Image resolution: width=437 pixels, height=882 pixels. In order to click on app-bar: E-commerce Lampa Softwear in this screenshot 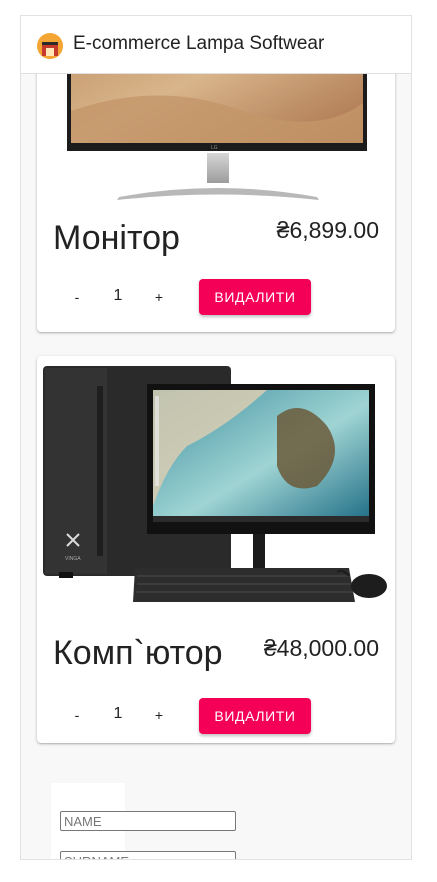, I will do `click(216, 45)`.